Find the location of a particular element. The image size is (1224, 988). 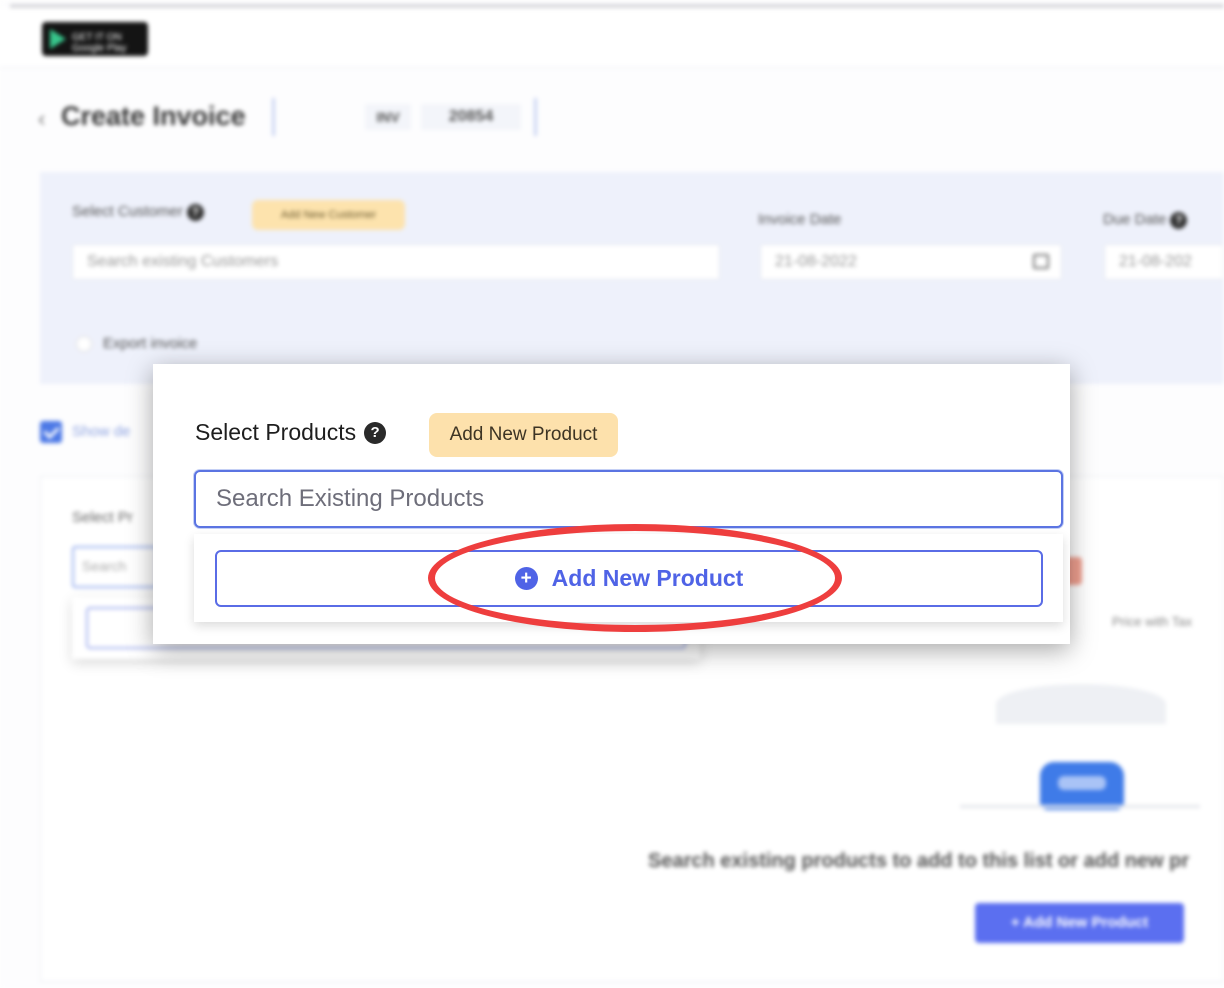

due-date-field: 21-08-202 is located at coordinates (1164, 262).